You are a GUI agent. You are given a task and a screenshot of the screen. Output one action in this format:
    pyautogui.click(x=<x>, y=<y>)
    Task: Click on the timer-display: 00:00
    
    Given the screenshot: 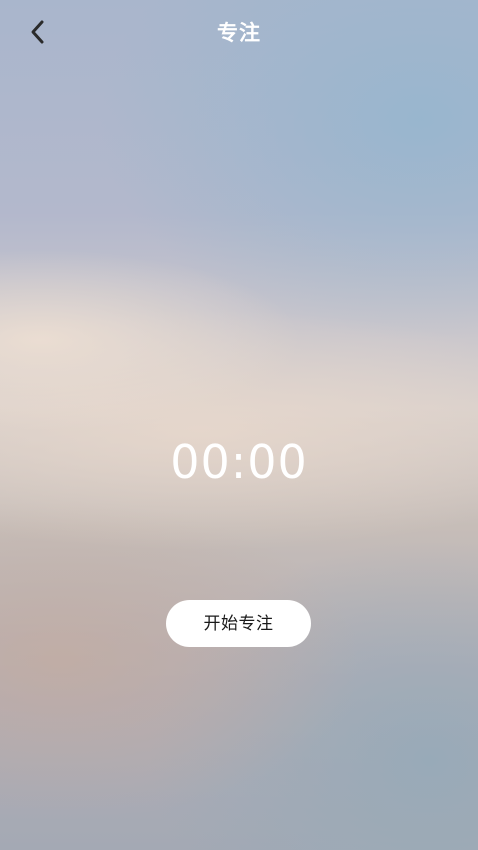 What is the action you would take?
    pyautogui.click(x=239, y=462)
    